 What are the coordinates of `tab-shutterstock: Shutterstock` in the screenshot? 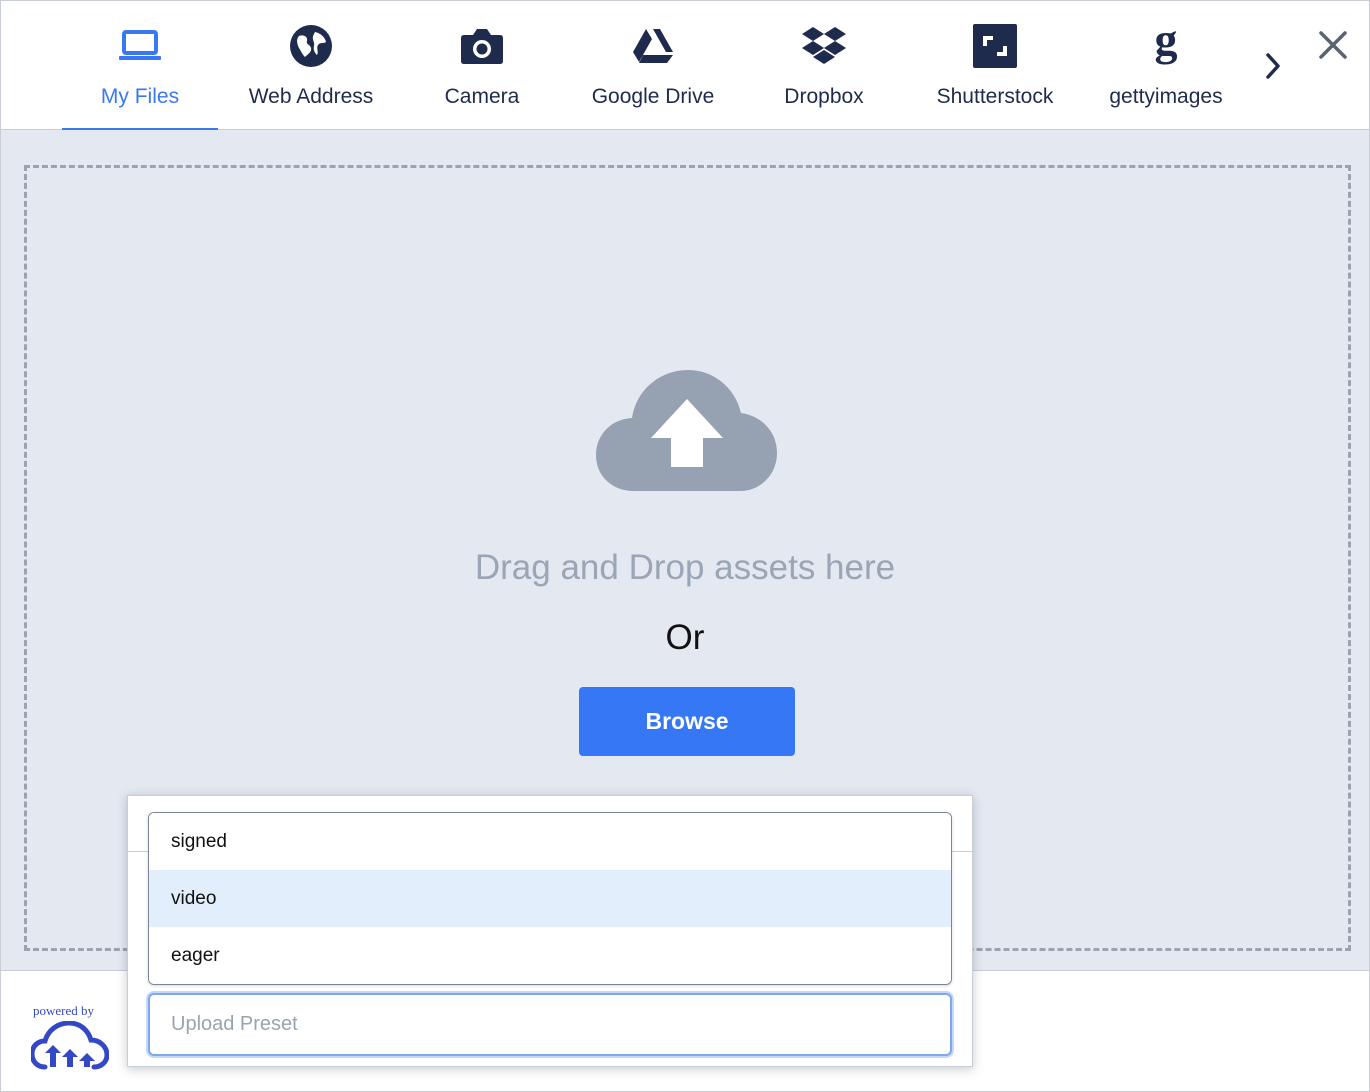 It's located at (995, 65).